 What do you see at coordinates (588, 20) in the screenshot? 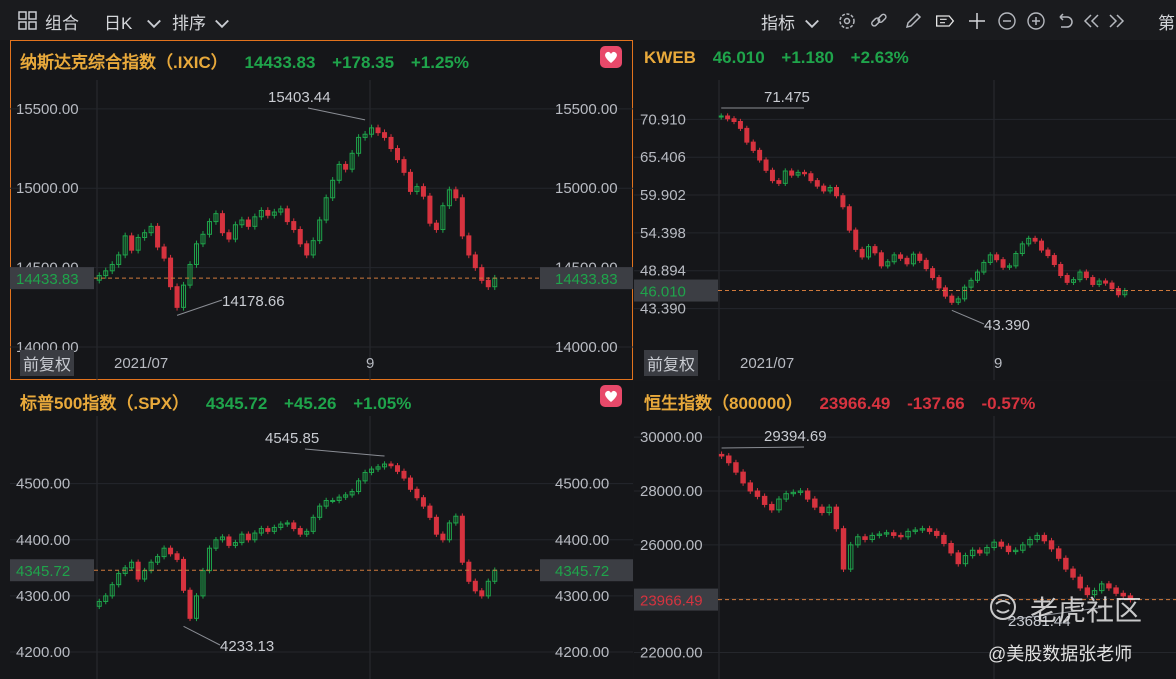
I see `toolbar: 组合 日K 排序 指标 第` at bounding box center [588, 20].